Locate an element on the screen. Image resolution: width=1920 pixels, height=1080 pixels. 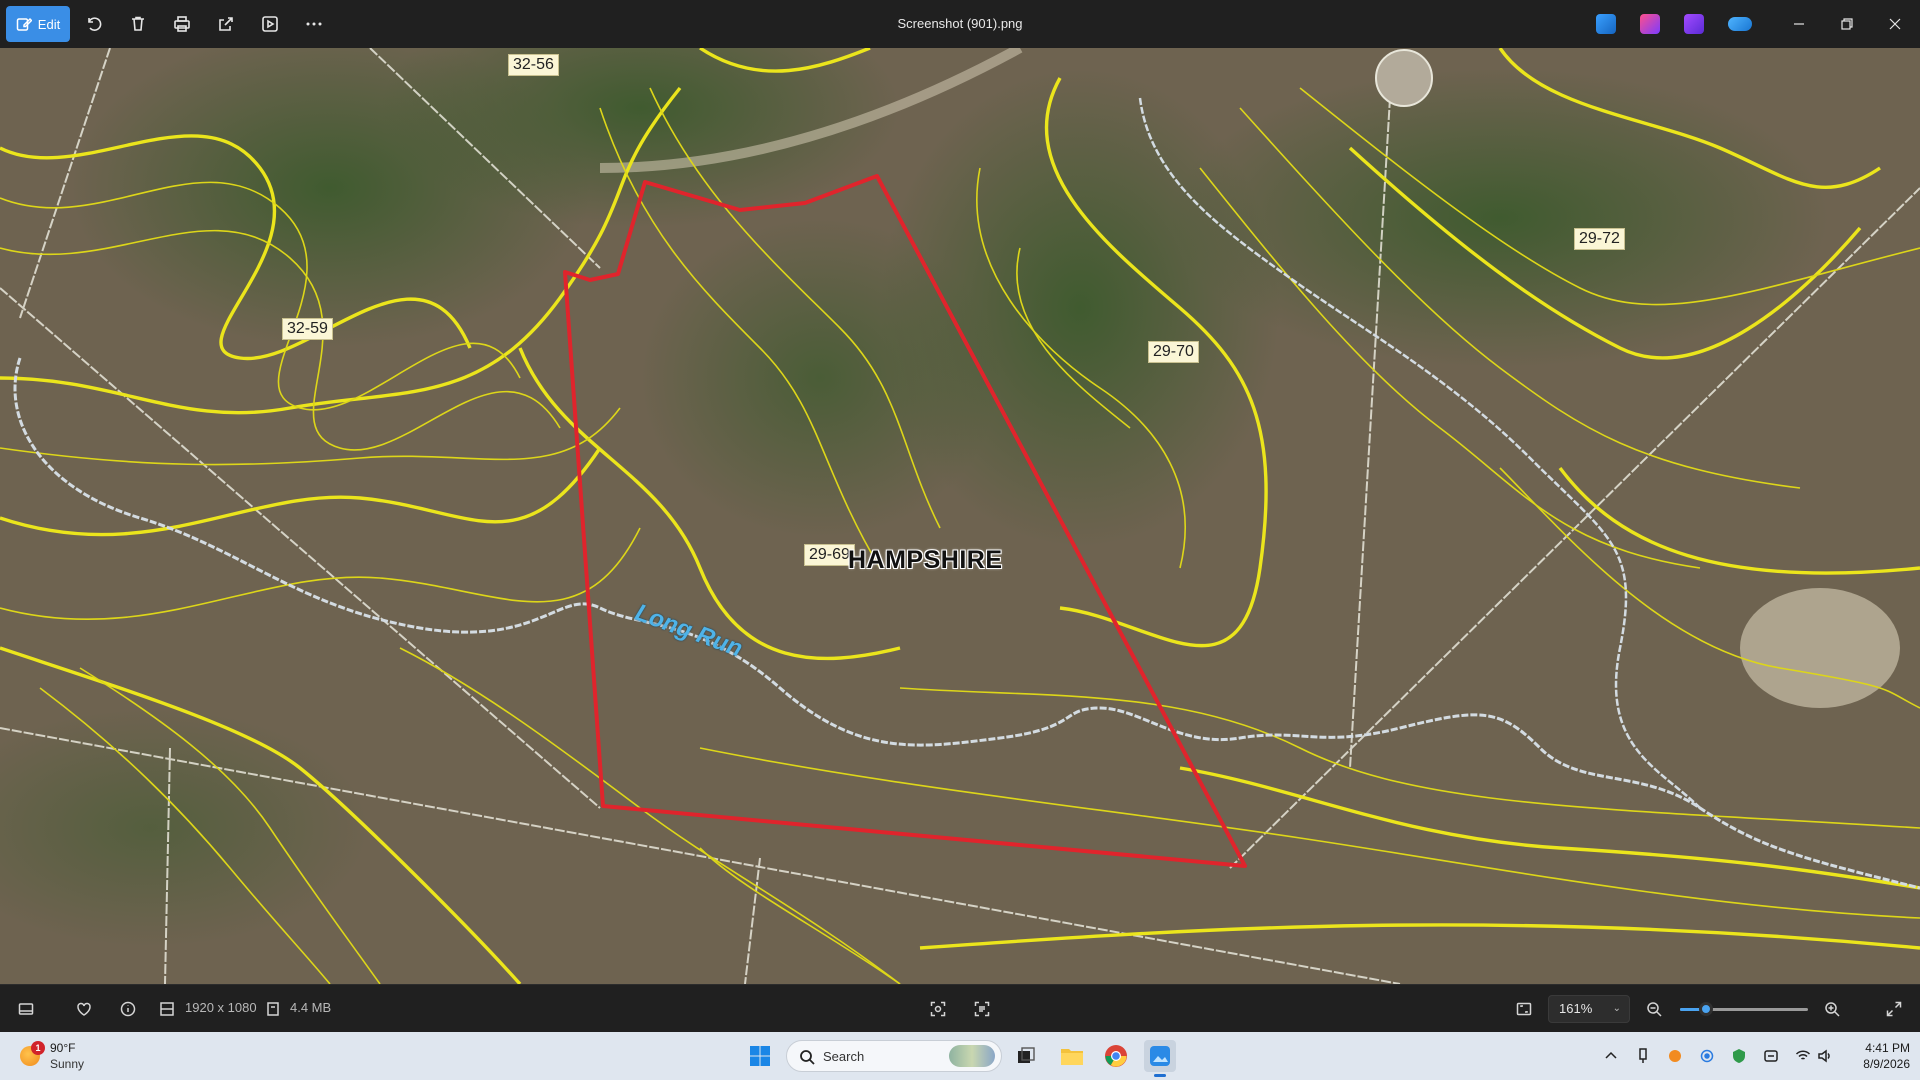
zoom-level-dropdown: 161% ⌄ is located at coordinates (1589, 1009).